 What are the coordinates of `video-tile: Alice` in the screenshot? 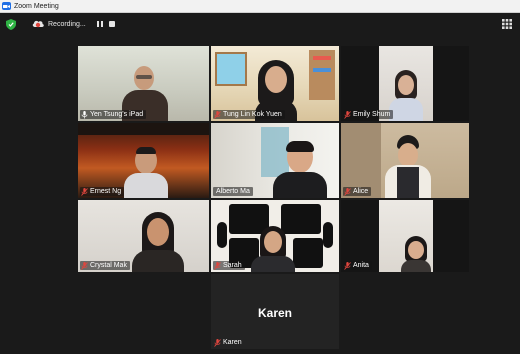 It's located at (405, 160).